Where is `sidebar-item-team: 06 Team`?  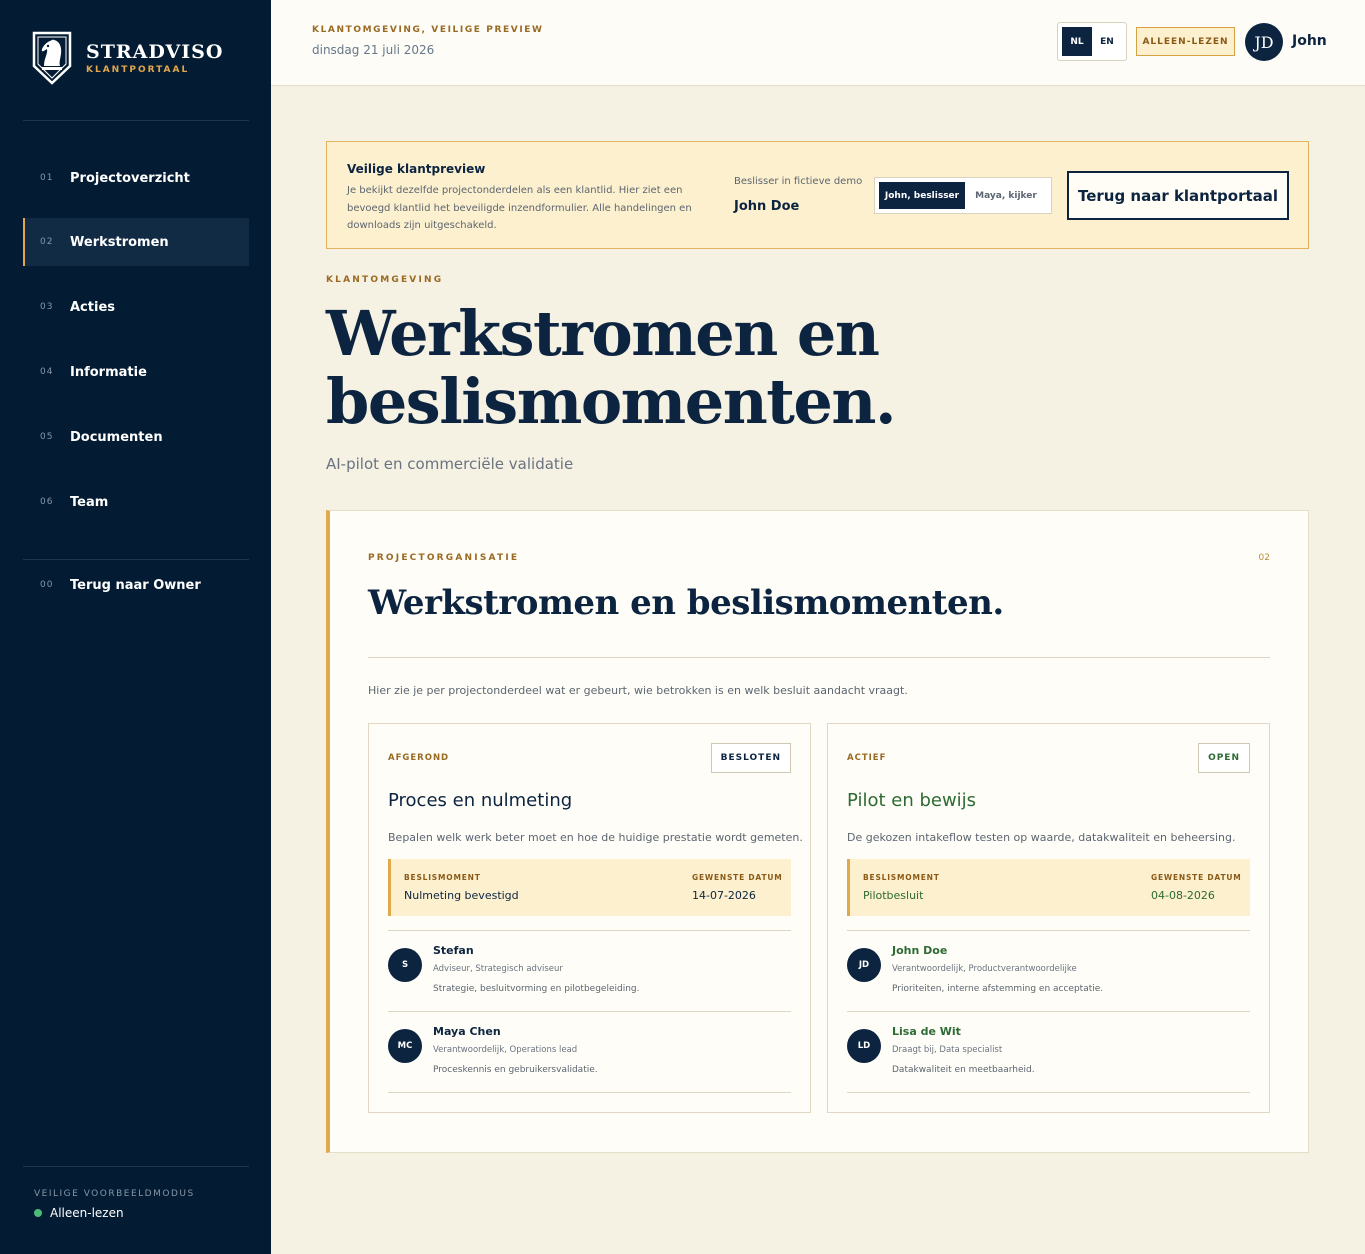 sidebar-item-team: 06 Team is located at coordinates (136, 502).